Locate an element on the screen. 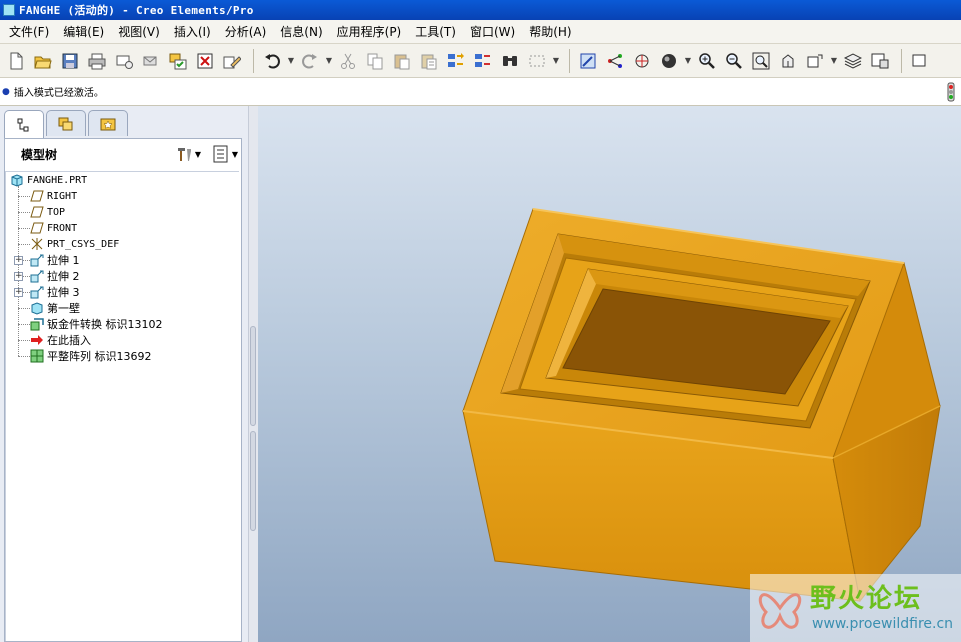 Image resolution: width=961 pixels, height=642 pixels. model-tree-icon is located at coordinates (23, 124).